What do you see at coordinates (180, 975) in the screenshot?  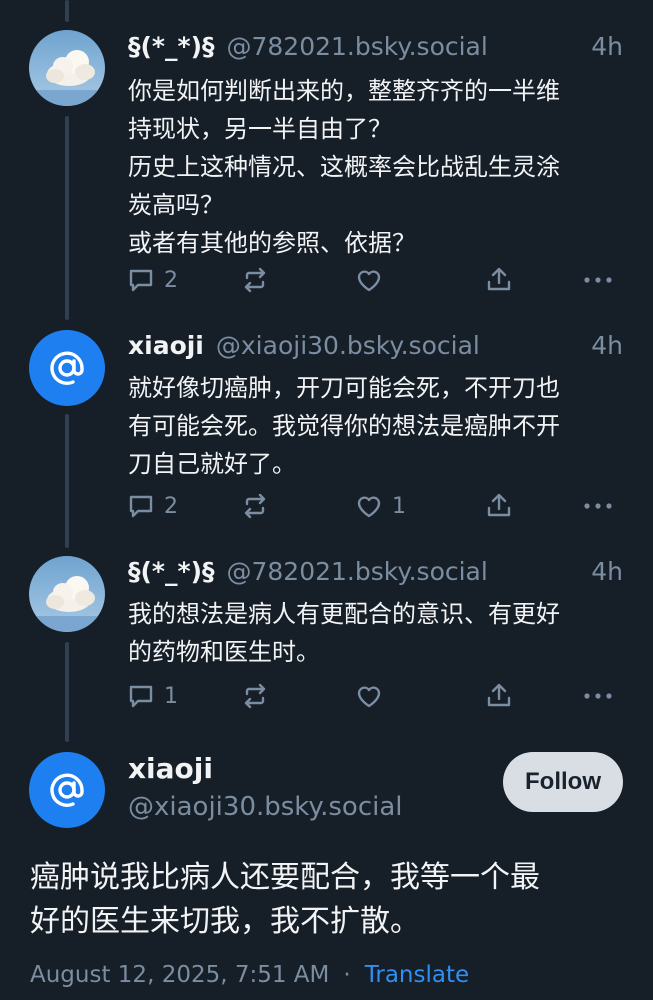 I see `post-timestamp: August 12, 2025, 7:51 AM` at bounding box center [180, 975].